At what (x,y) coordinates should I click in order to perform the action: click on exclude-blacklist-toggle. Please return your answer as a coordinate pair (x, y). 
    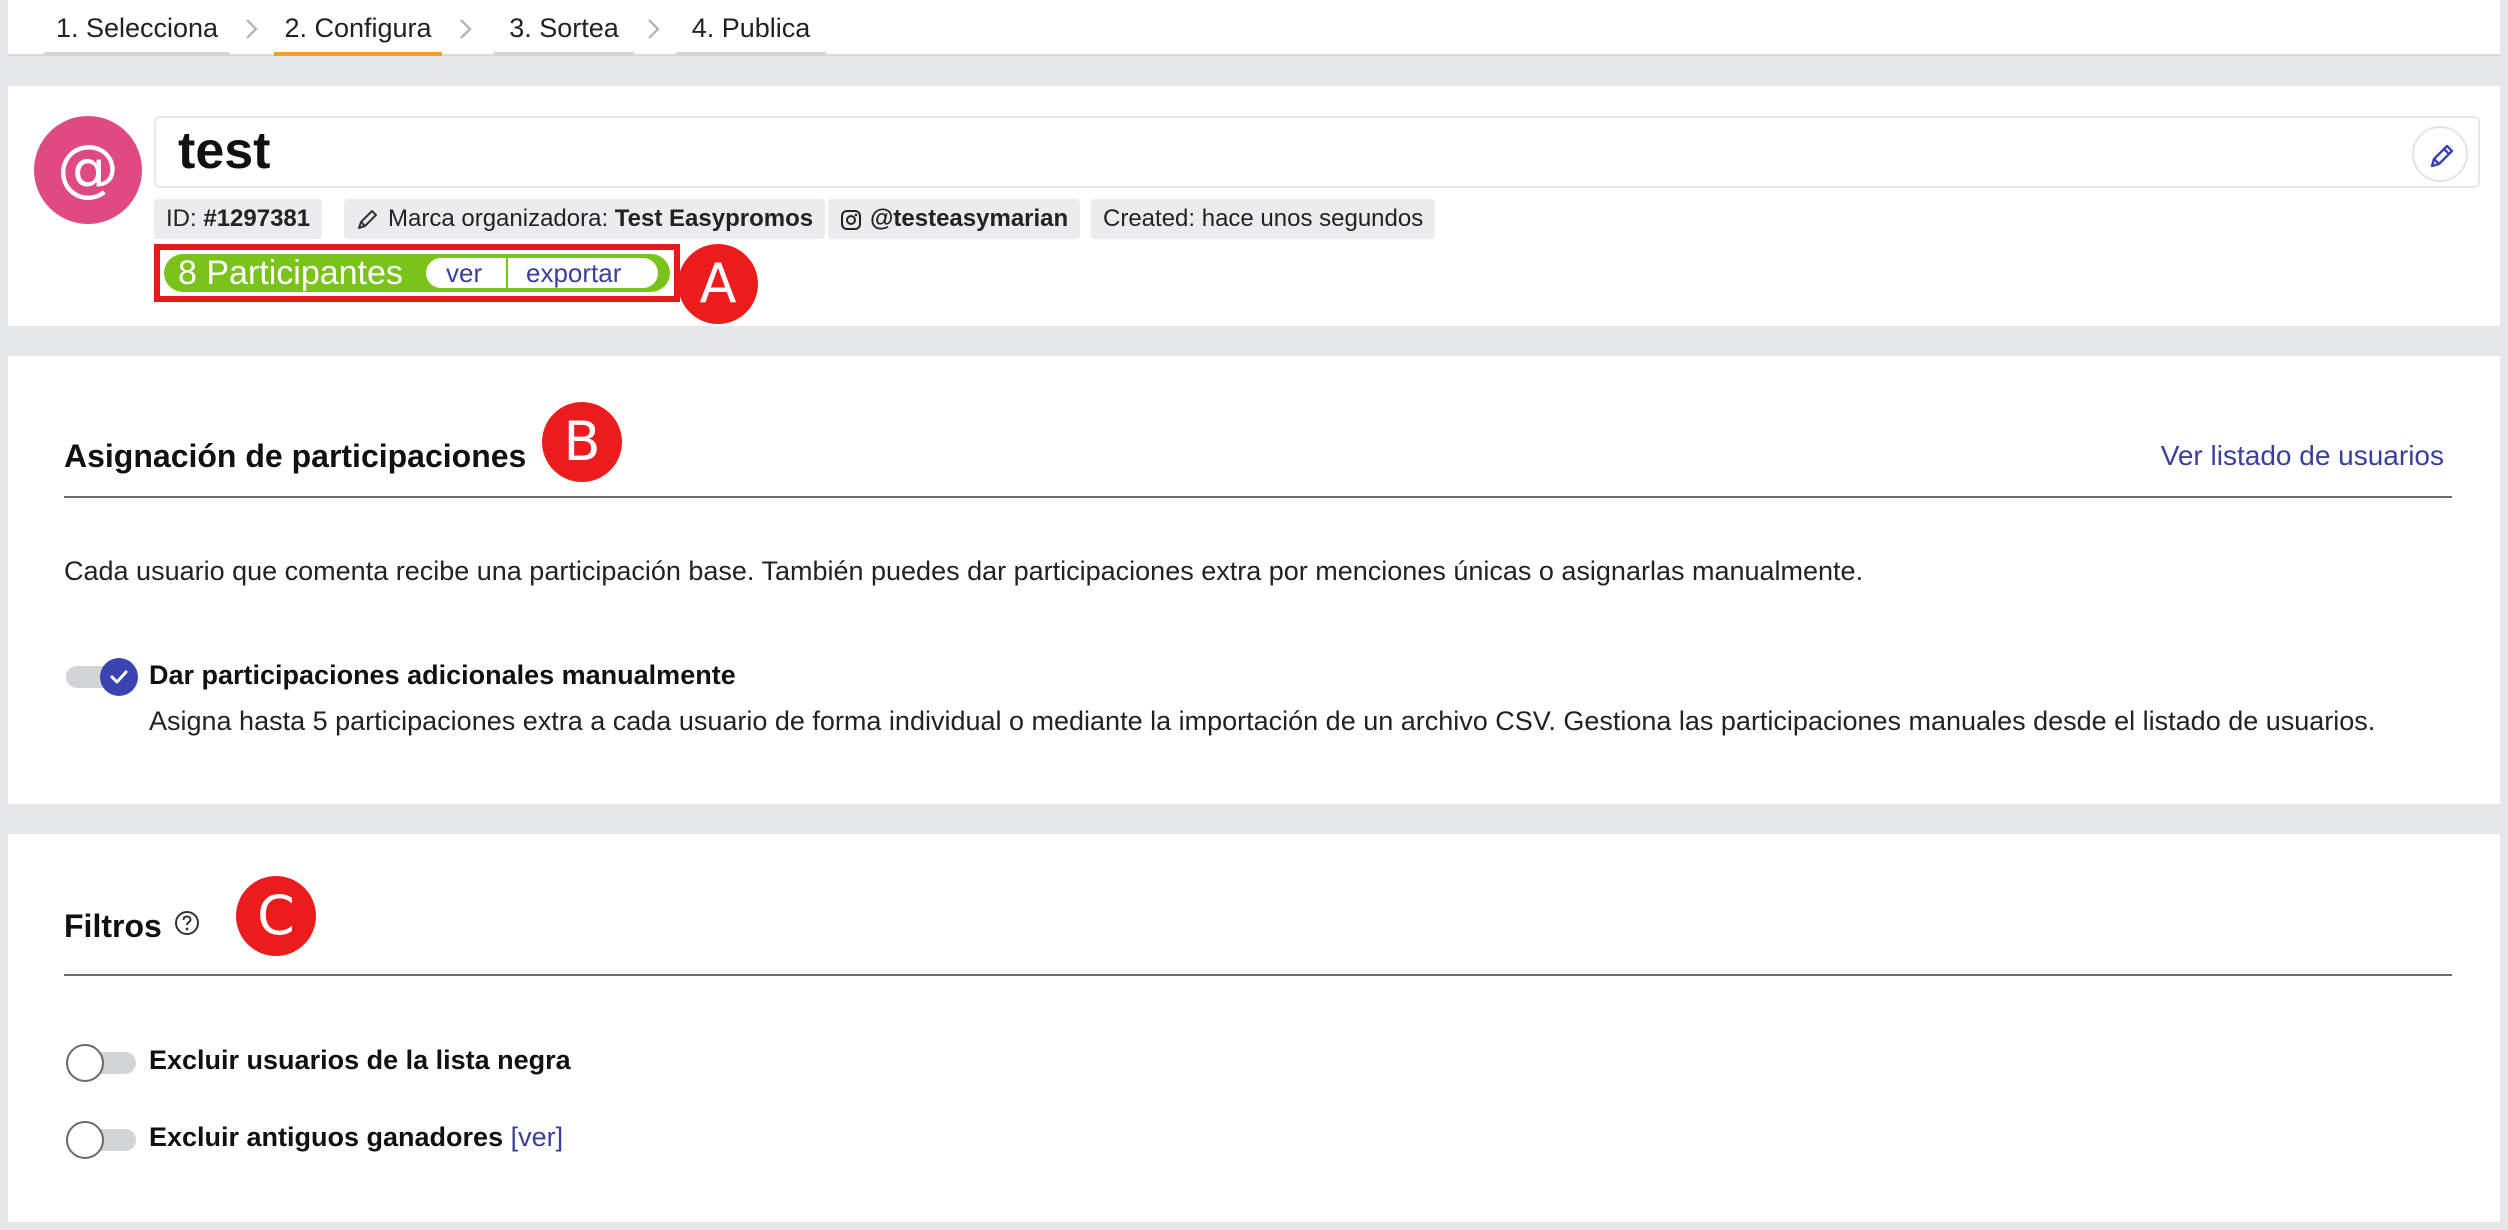
    Looking at the image, I should click on (101, 1063).